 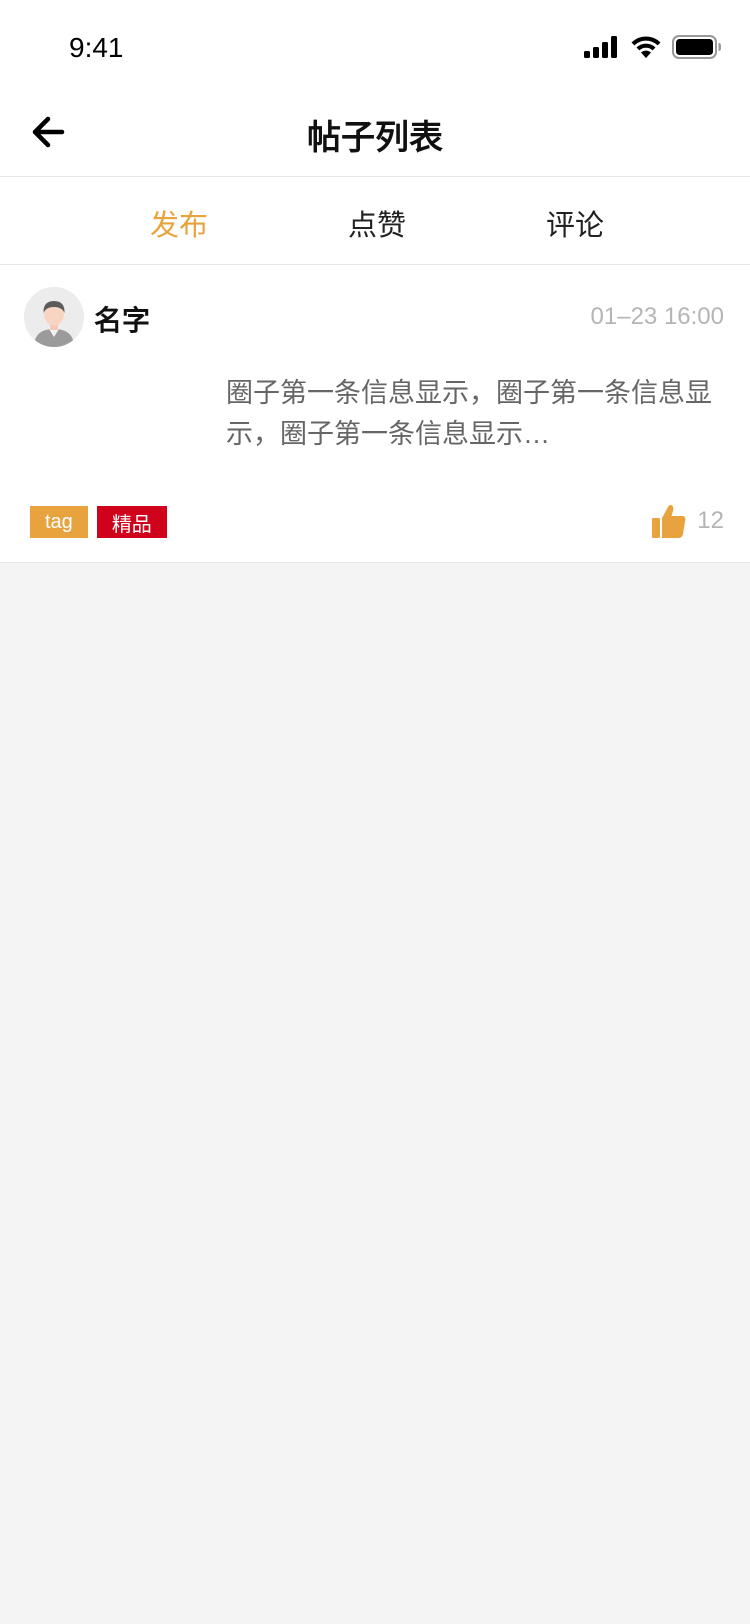 What do you see at coordinates (179, 223) in the screenshot?
I see `tab-publish: 发布` at bounding box center [179, 223].